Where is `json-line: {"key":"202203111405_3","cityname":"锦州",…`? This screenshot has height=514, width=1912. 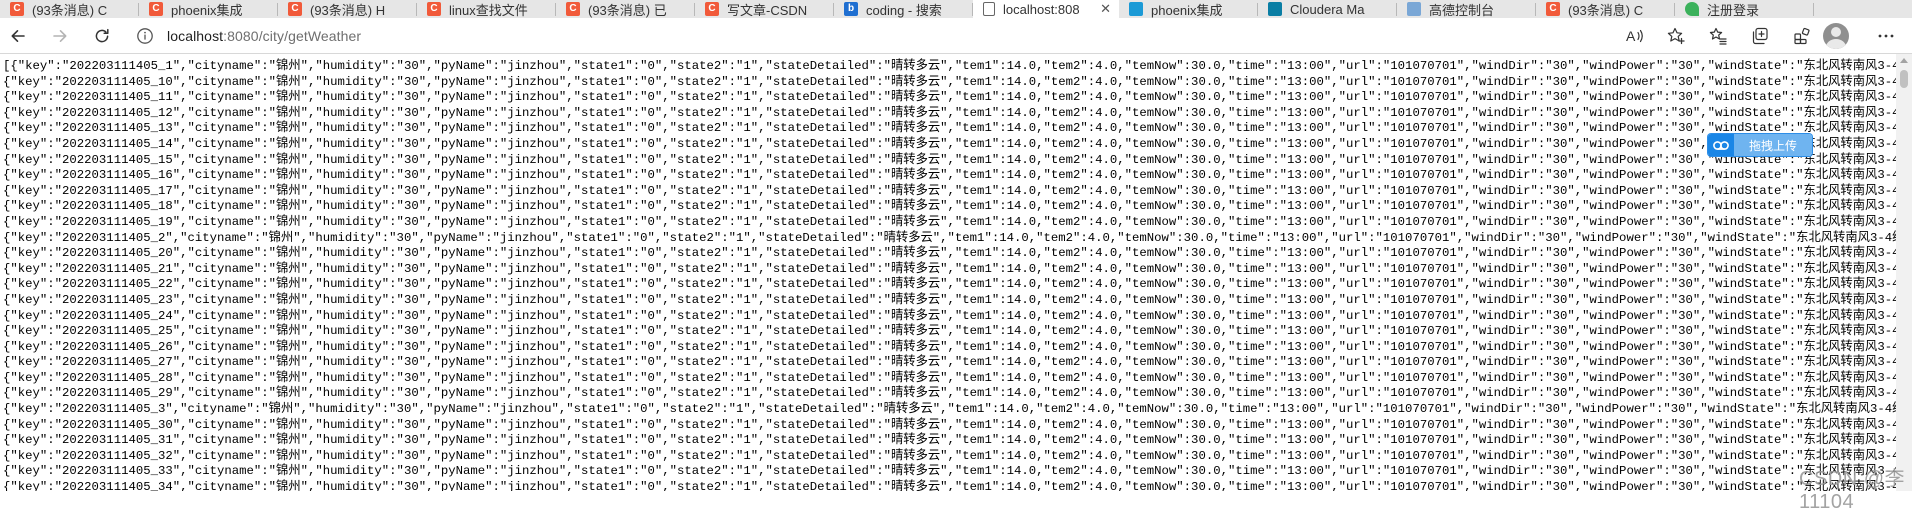 json-line: {"key":"202203111405_3","cityname":"锦州",… is located at coordinates (949, 409).